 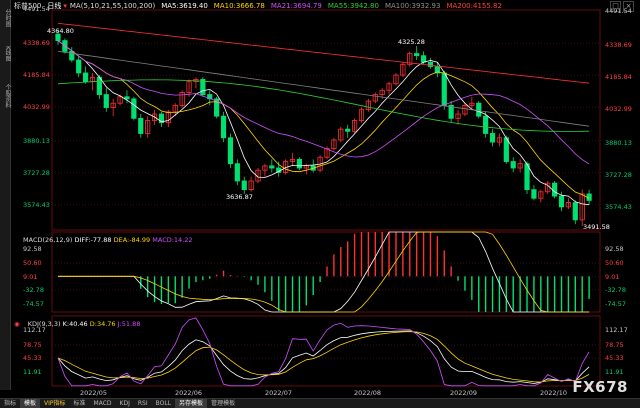 I want to click on macd-dea: DEA:-84.99, so click(x=132, y=240).